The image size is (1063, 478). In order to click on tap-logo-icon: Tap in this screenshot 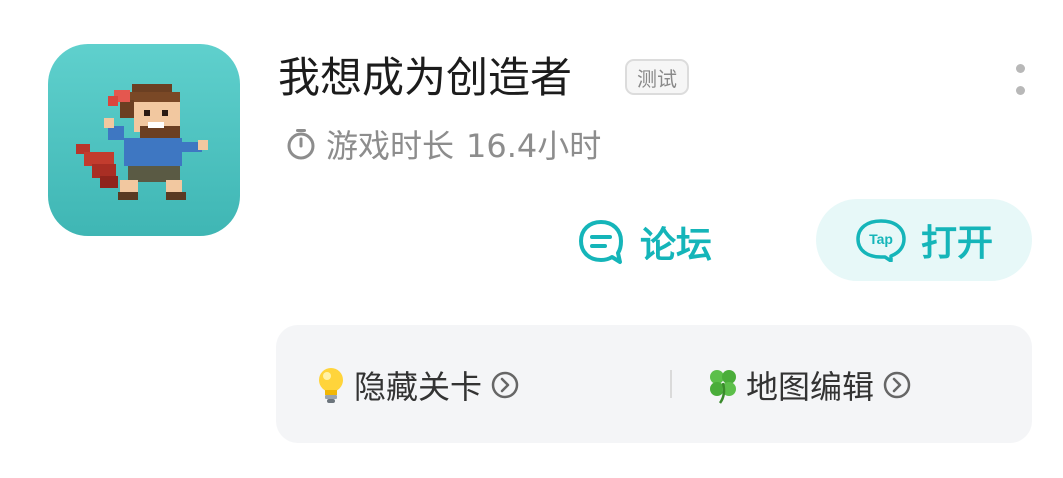, I will do `click(881, 240)`.